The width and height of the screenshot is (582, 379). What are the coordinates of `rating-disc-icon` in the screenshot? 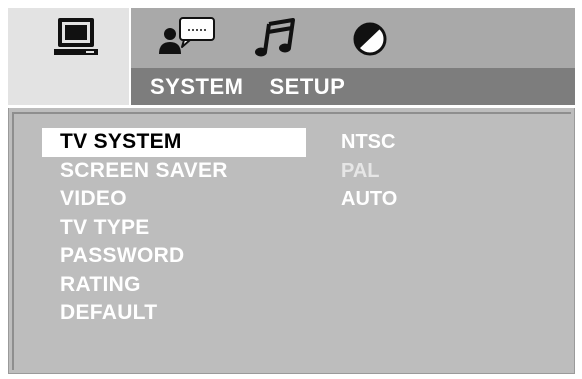 It's located at (369, 39).